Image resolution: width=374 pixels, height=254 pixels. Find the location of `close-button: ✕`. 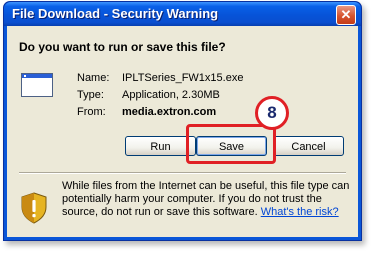

close-button: ✕ is located at coordinates (346, 15).